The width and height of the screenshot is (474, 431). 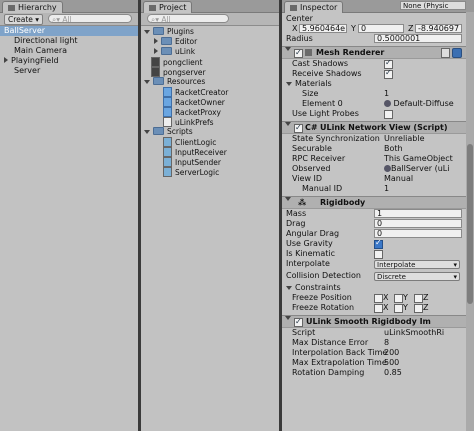 What do you see at coordinates (295, 28) in the screenshot?
I see `x-label: X` at bounding box center [295, 28].